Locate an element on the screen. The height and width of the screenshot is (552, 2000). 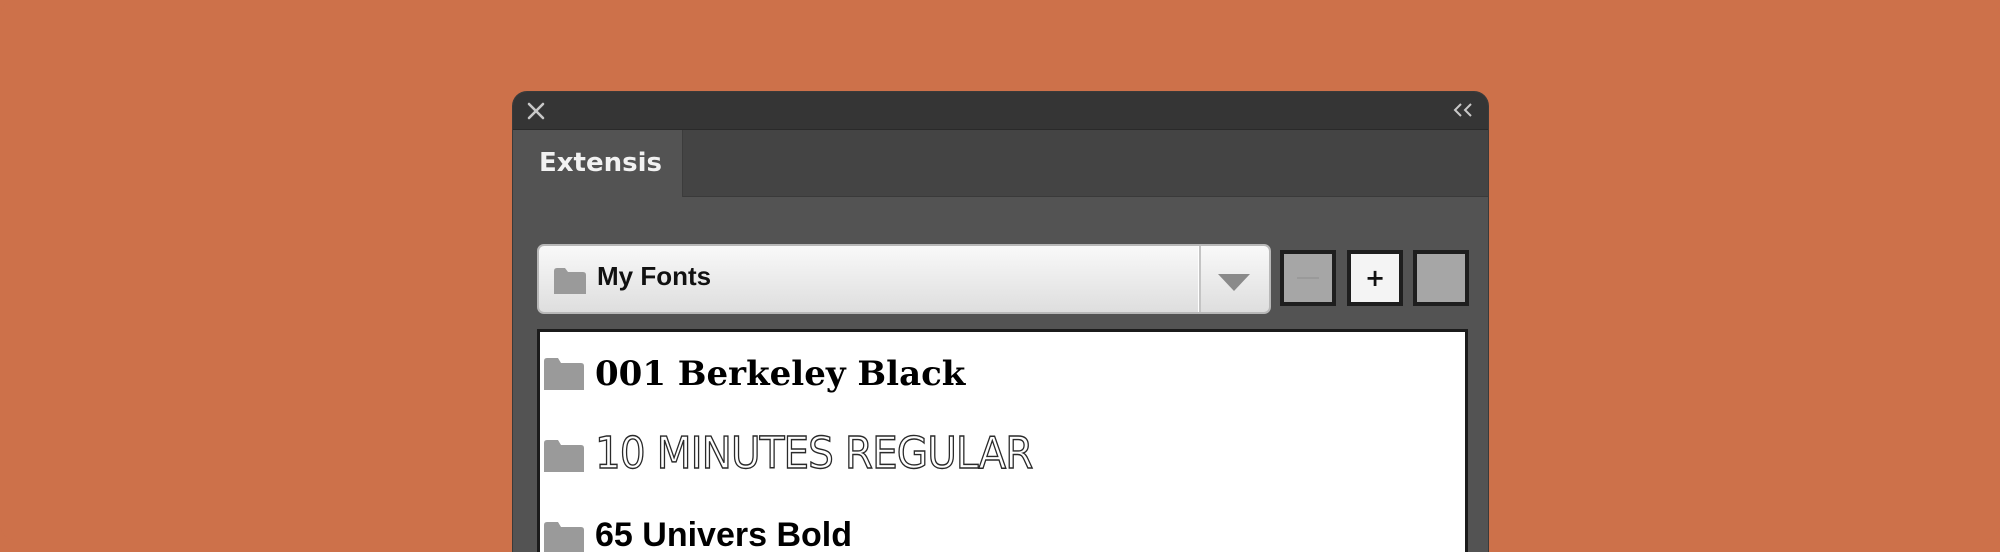
add-button: + is located at coordinates (1375, 278).